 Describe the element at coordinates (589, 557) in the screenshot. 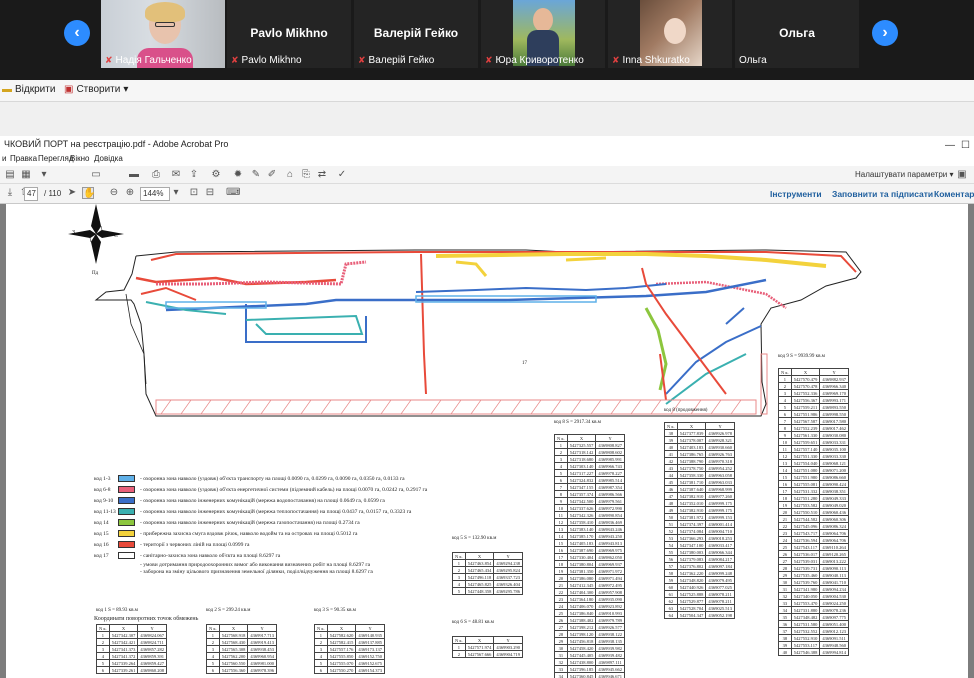

I see `table-row: 17 5427330.404 4369862.050` at that location.